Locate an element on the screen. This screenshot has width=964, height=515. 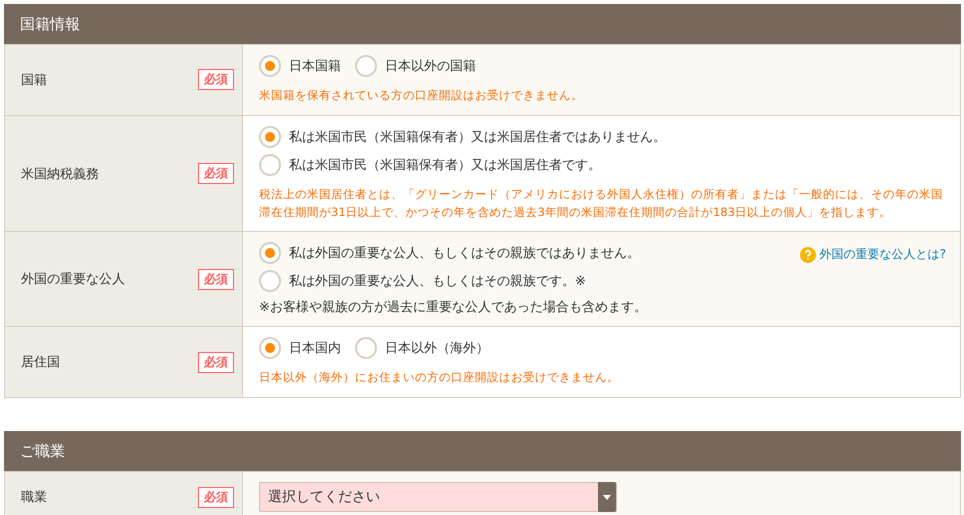
remark-text: ※お客様や親族の方が過去に重要な公人であった場合も含めます。 is located at coordinates (453, 307).